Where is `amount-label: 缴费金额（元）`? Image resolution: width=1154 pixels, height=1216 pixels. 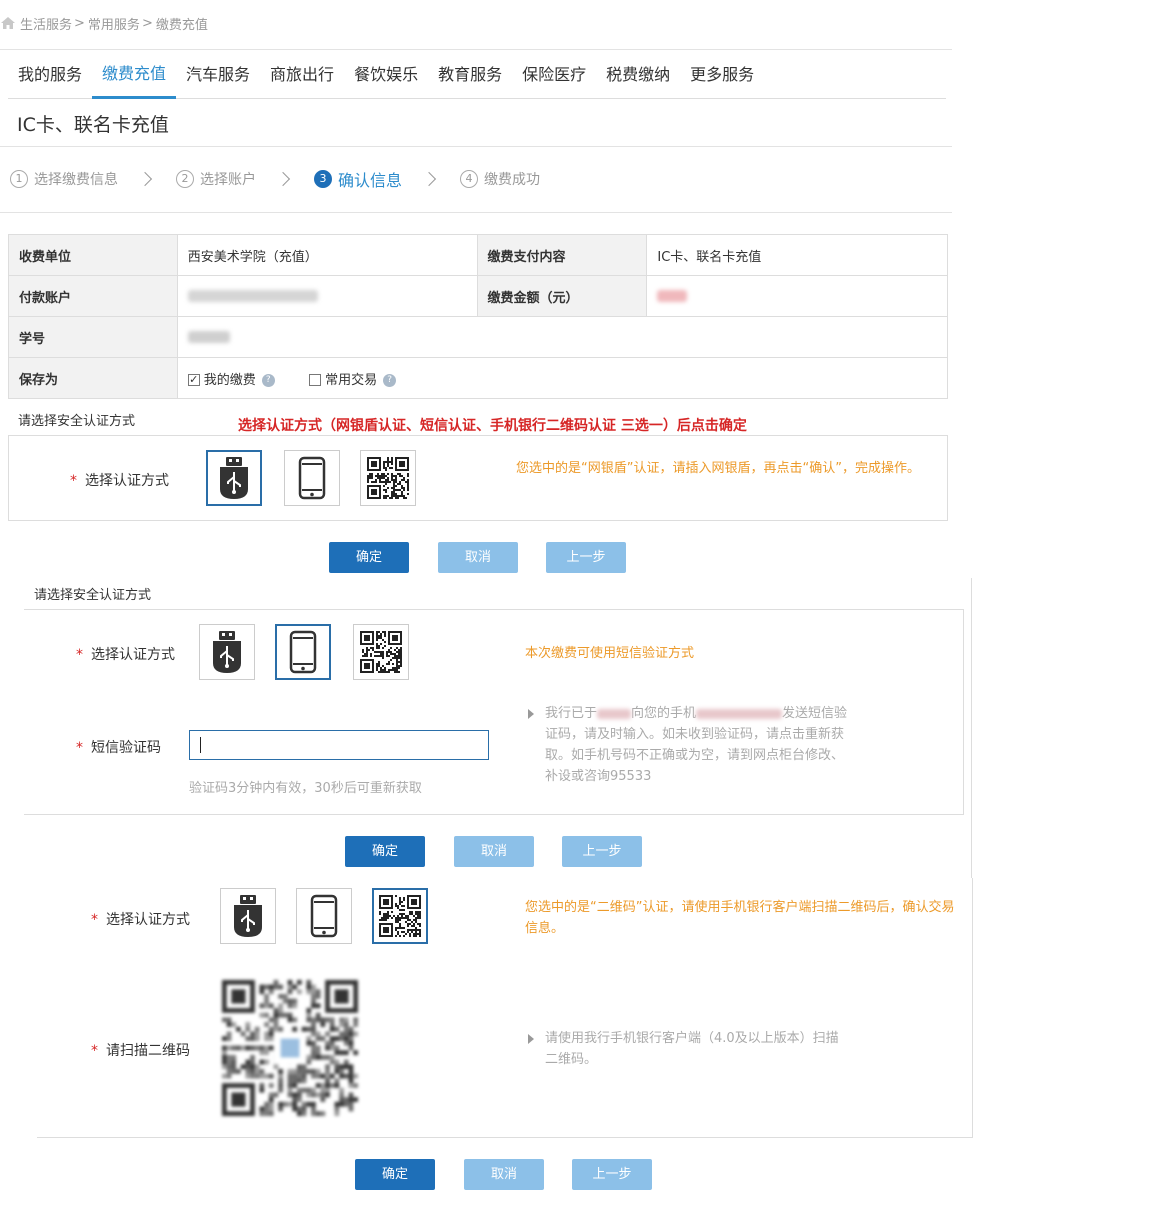
amount-label: 缴费金额（元） is located at coordinates (562, 296).